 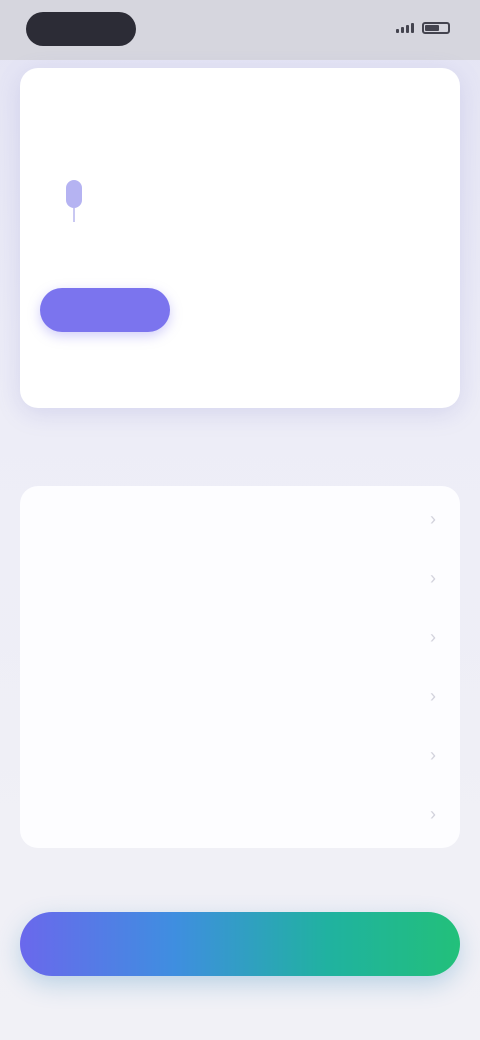 What do you see at coordinates (240, 637) in the screenshot?
I see `settings-row-3: ›` at bounding box center [240, 637].